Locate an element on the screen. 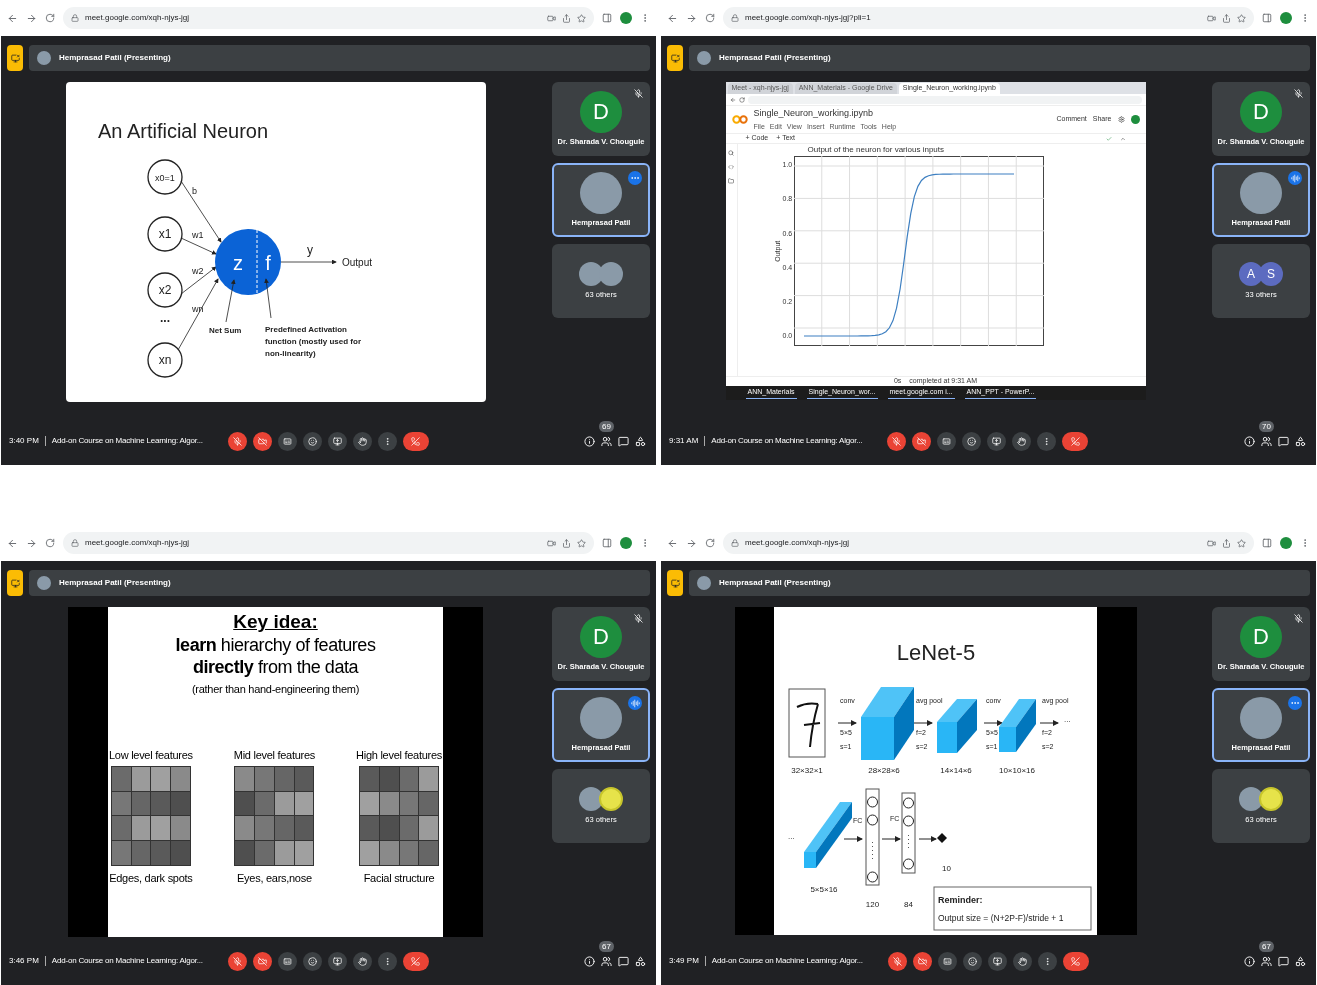  address-field is located at coordinates (944, 99).